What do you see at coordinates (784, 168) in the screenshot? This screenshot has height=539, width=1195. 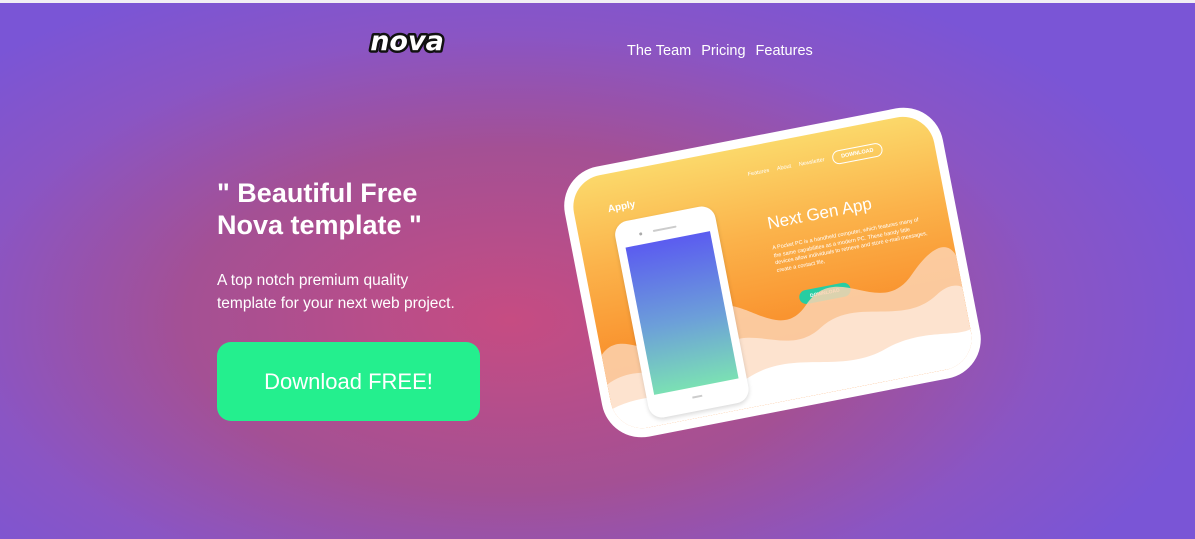 I see `mockup-nav-item: About` at bounding box center [784, 168].